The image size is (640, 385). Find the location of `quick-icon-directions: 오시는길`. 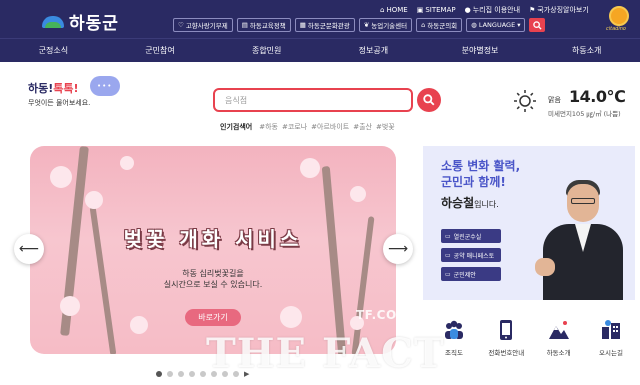

quick-icon-directions: 오시는길 is located at coordinates (611, 337).